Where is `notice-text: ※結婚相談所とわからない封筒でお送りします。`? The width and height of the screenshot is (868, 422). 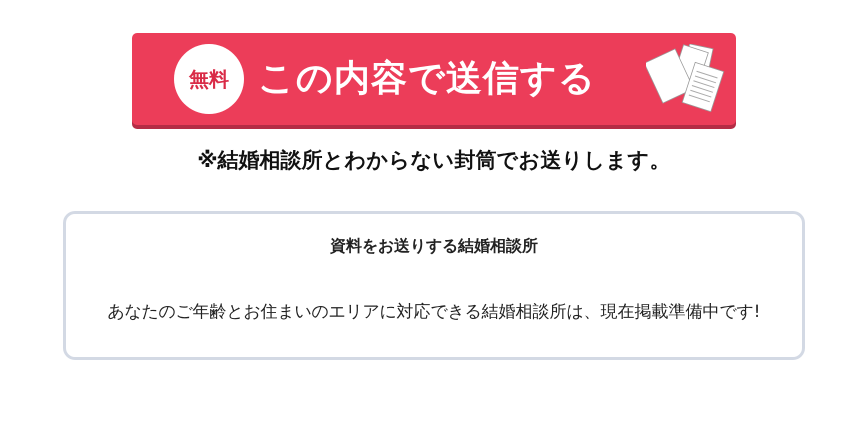 notice-text: ※結婚相談所とわからない封筒でお送りします。 is located at coordinates (434, 160).